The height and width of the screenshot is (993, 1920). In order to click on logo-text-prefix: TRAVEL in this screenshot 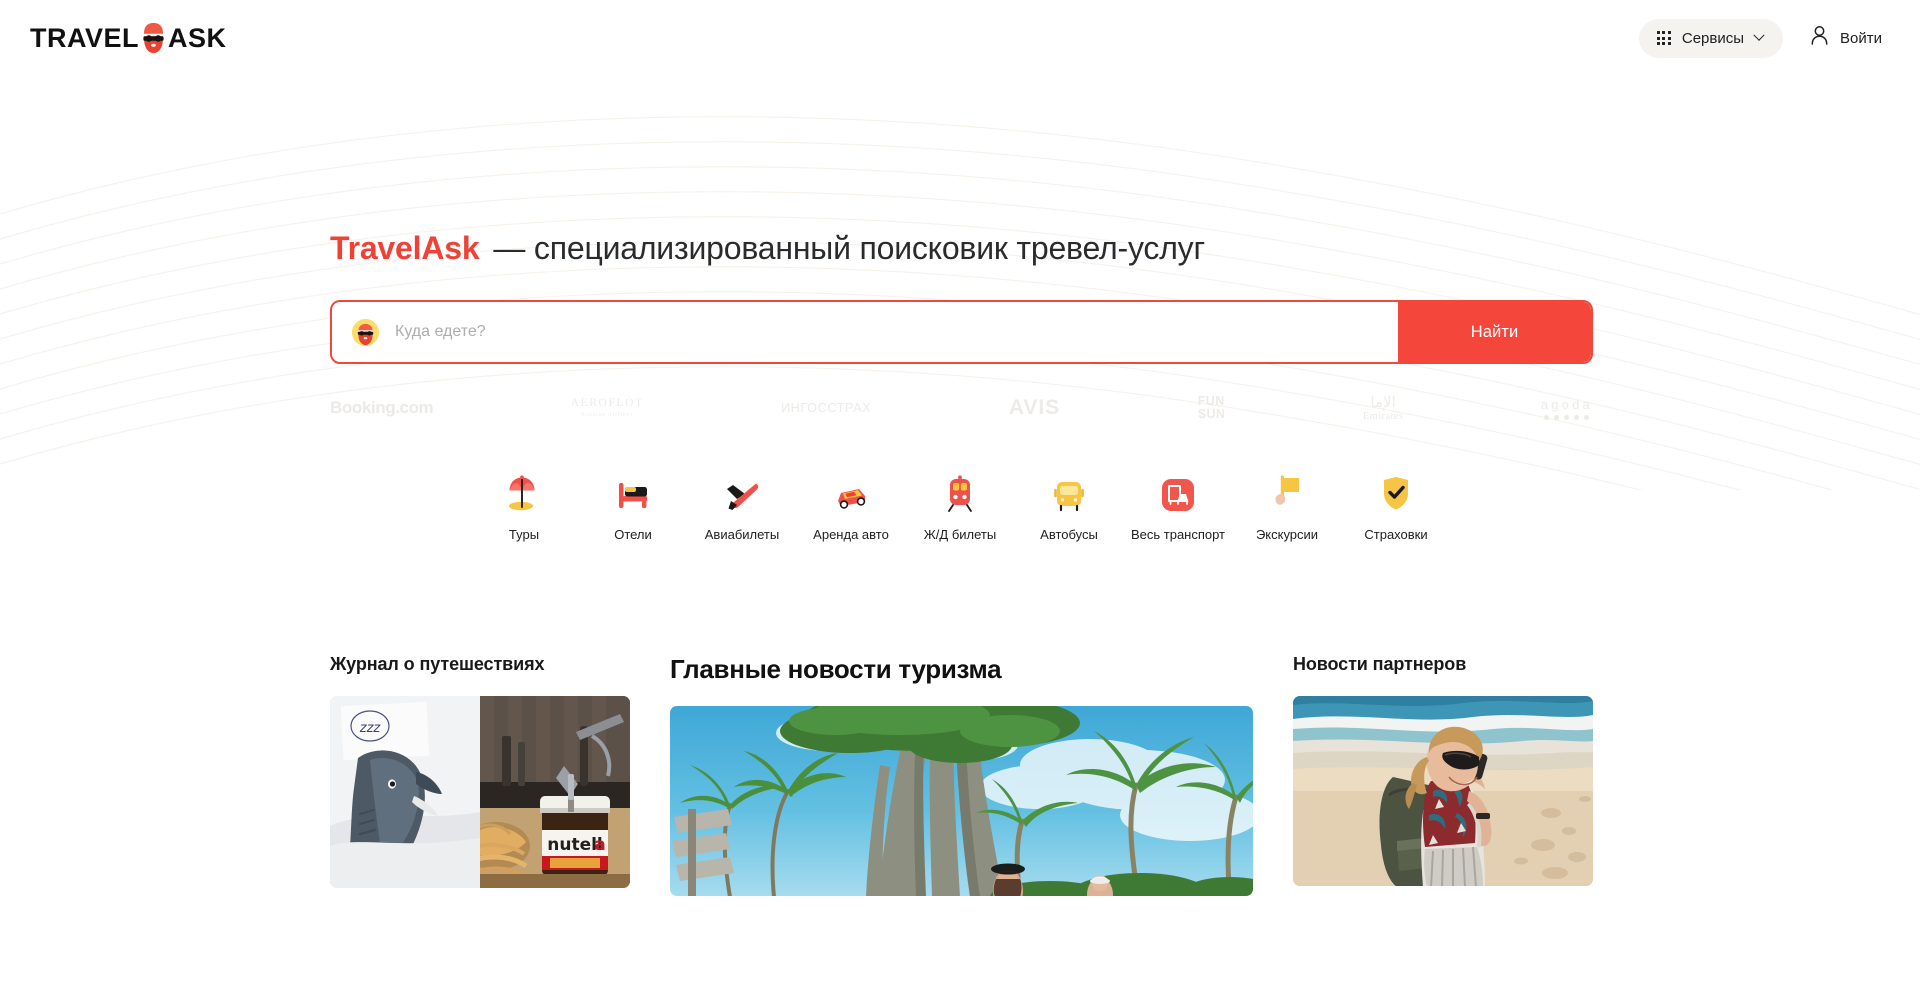, I will do `click(84, 37)`.